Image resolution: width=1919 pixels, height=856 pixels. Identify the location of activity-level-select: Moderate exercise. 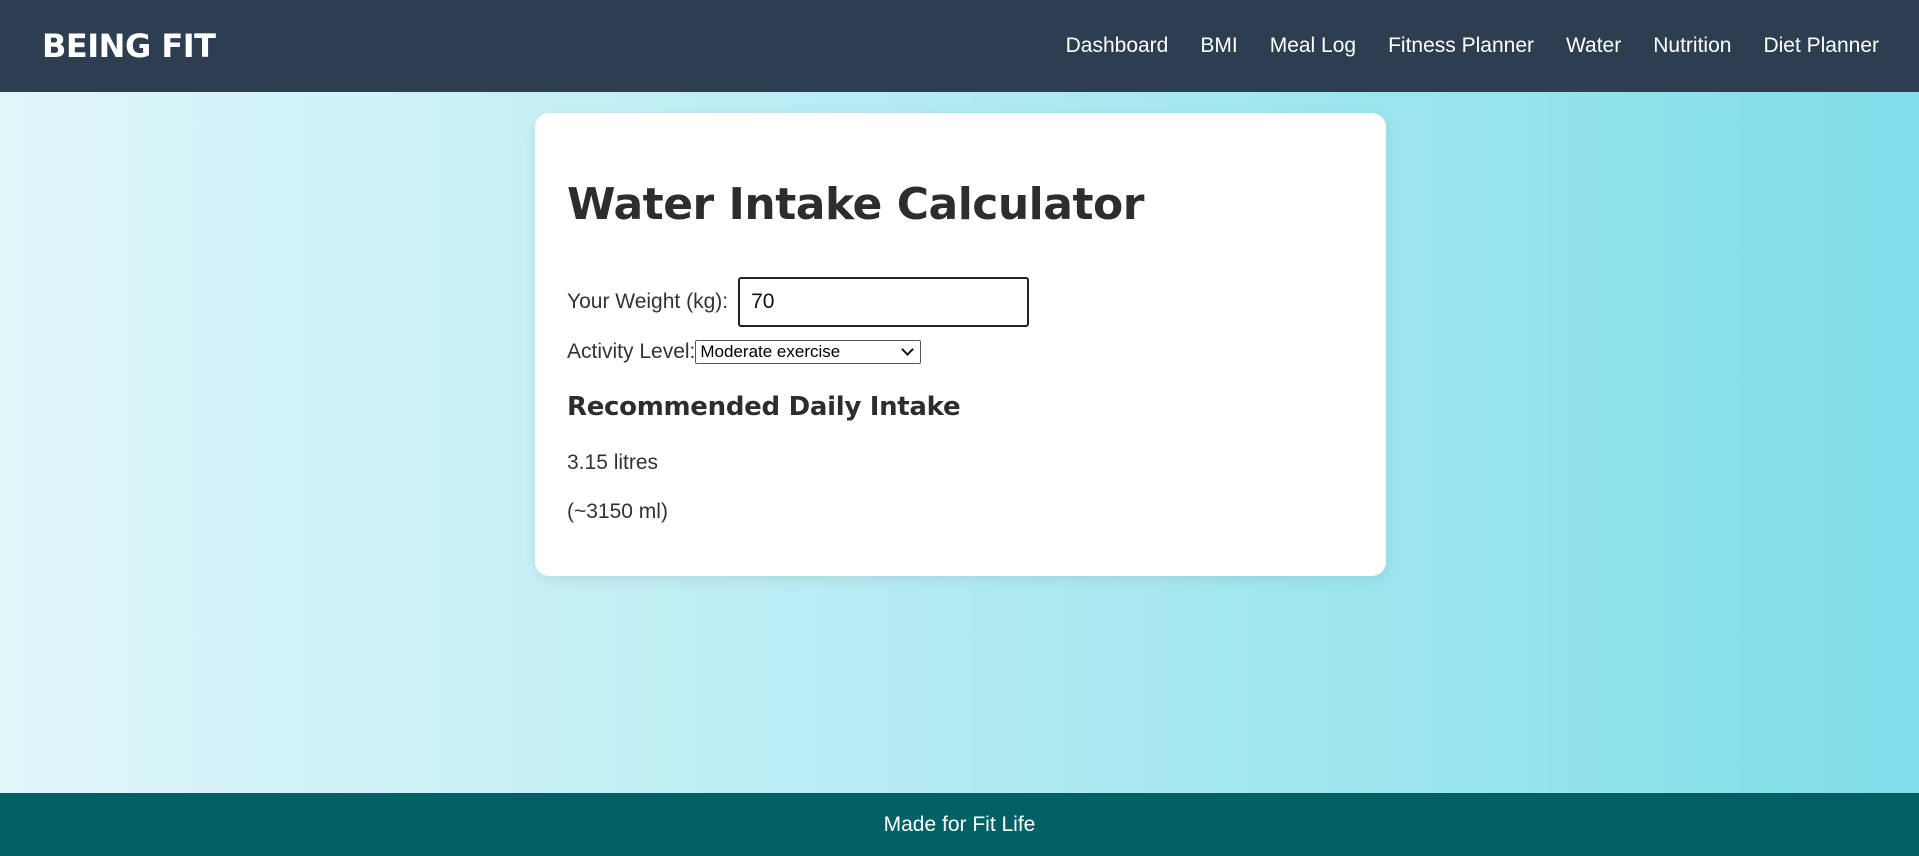
(808, 352).